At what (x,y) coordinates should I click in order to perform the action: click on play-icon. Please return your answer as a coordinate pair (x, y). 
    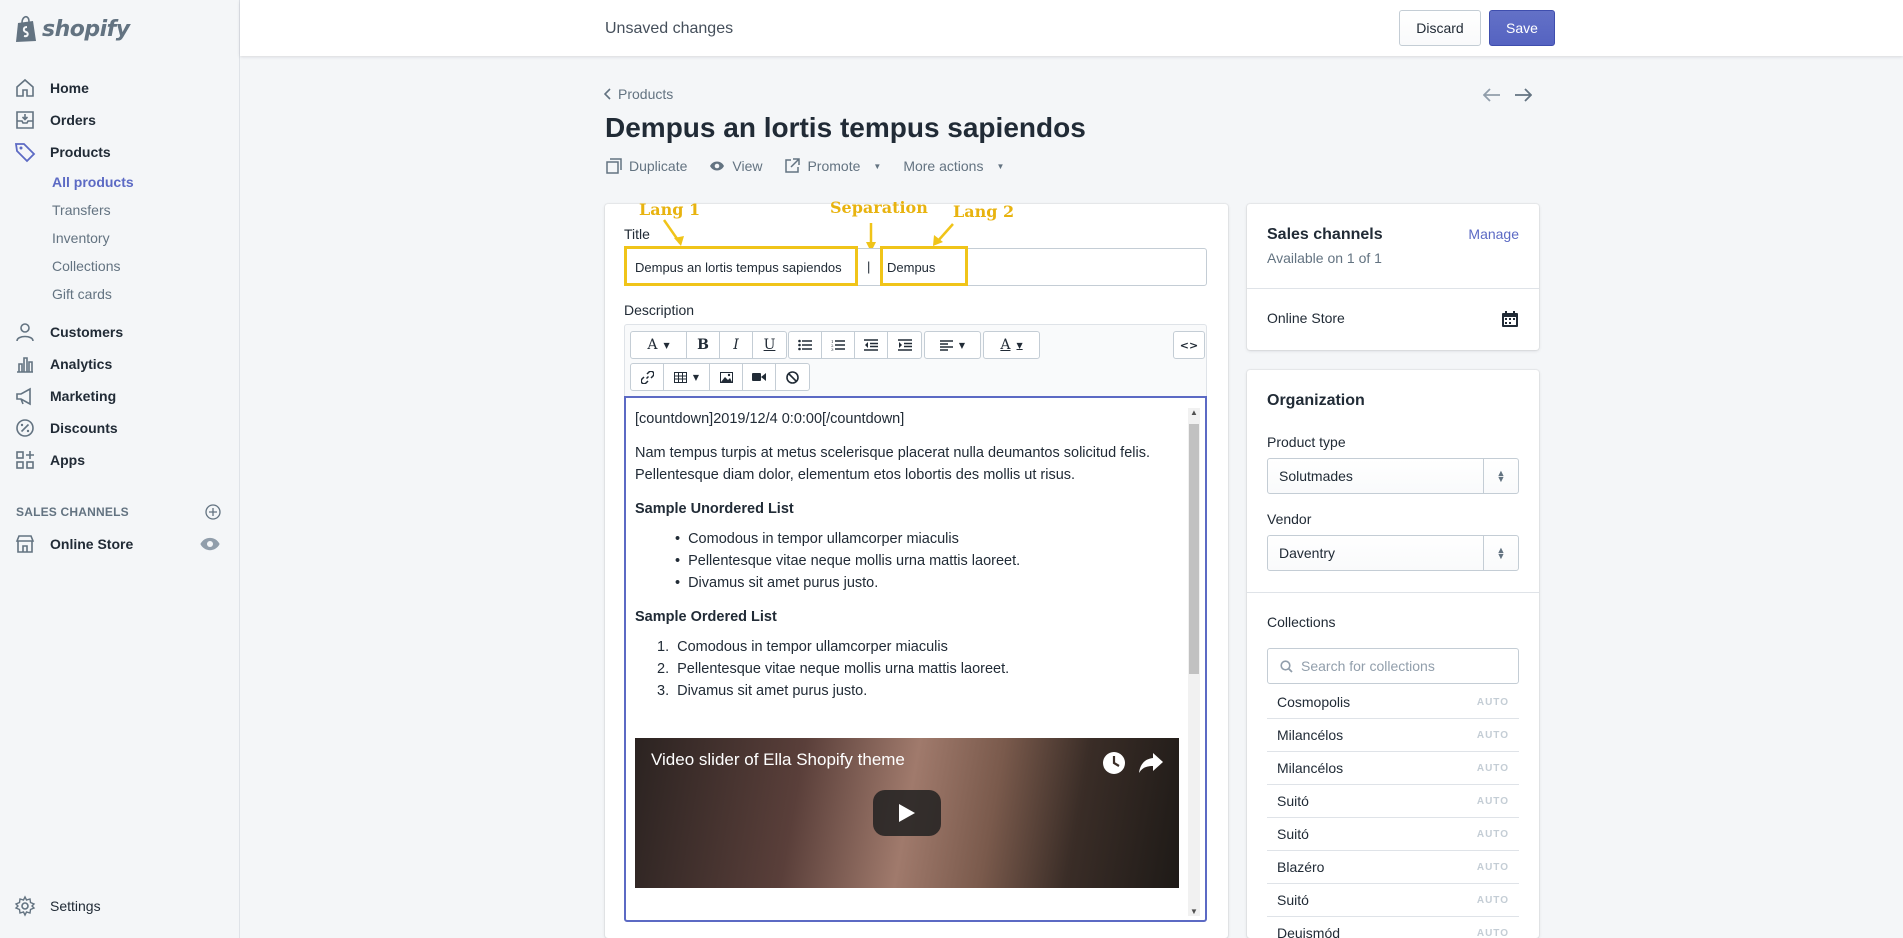
    Looking at the image, I should click on (907, 813).